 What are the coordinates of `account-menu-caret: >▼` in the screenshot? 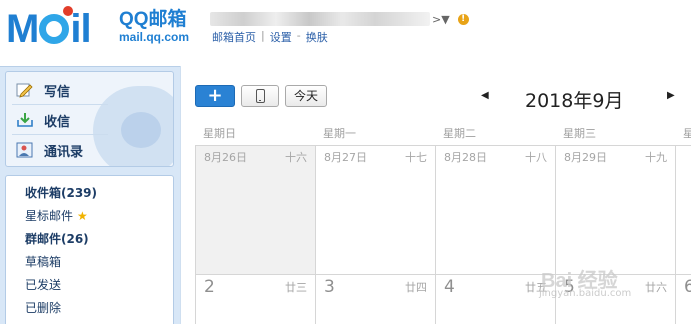 It's located at (441, 19).